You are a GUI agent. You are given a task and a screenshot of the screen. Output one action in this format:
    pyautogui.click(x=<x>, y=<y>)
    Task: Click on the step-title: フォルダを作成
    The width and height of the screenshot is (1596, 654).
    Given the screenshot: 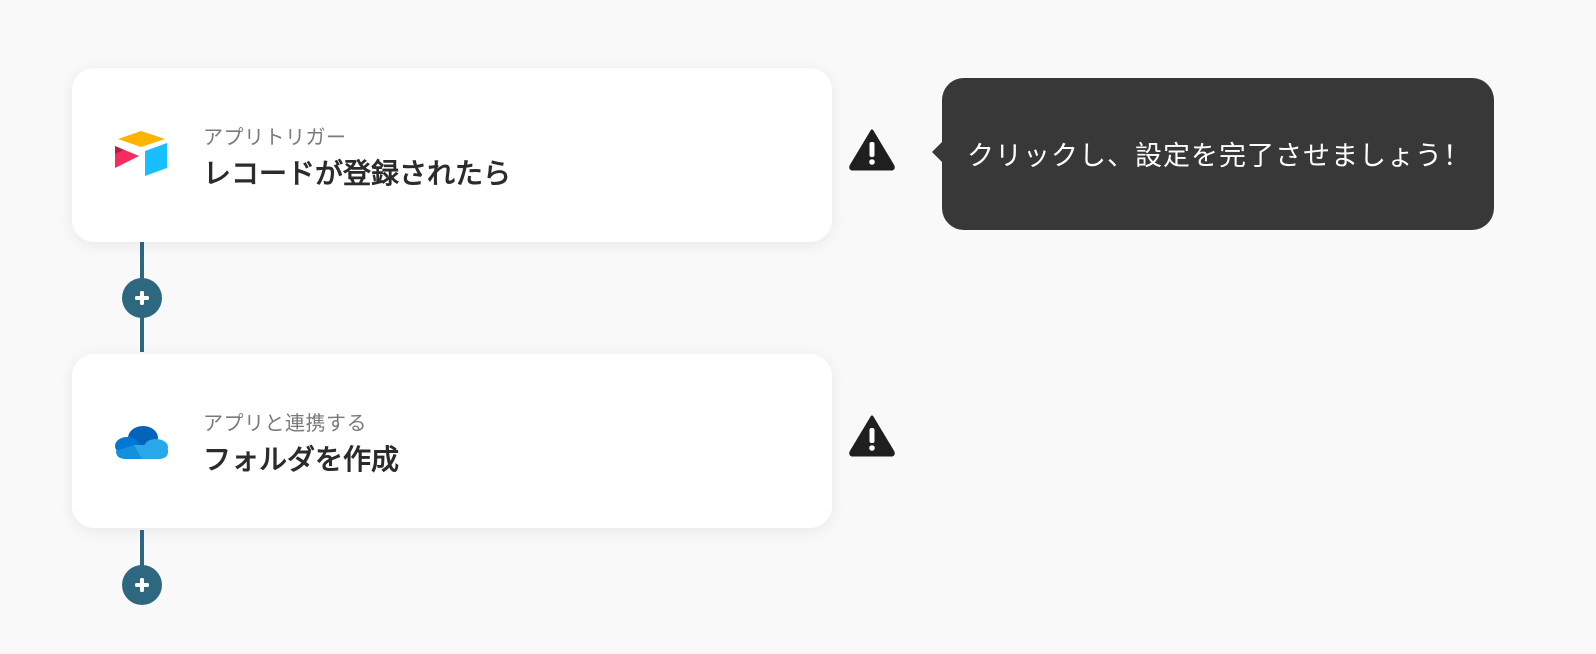 What is the action you would take?
    pyautogui.click(x=301, y=459)
    